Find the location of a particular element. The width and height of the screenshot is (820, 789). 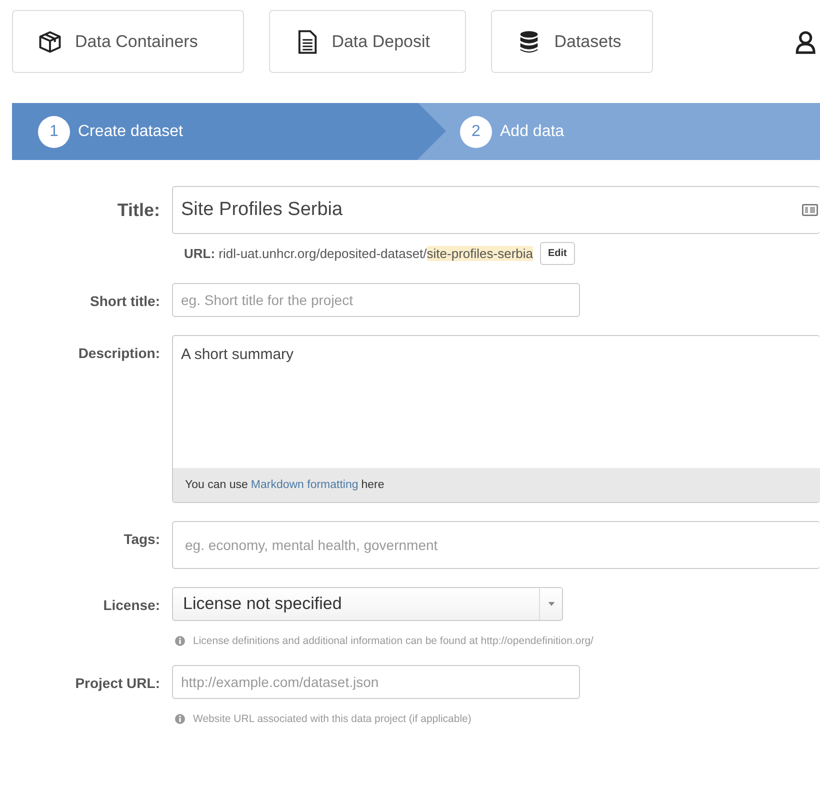

input-field: eg. Short title for the project is located at coordinates (376, 300).